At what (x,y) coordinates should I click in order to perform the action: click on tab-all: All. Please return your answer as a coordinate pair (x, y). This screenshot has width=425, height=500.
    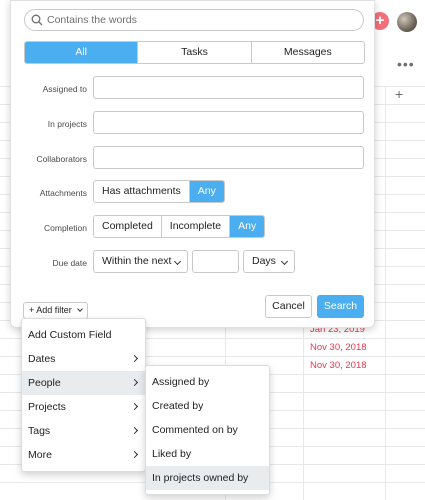
    Looking at the image, I should click on (82, 52).